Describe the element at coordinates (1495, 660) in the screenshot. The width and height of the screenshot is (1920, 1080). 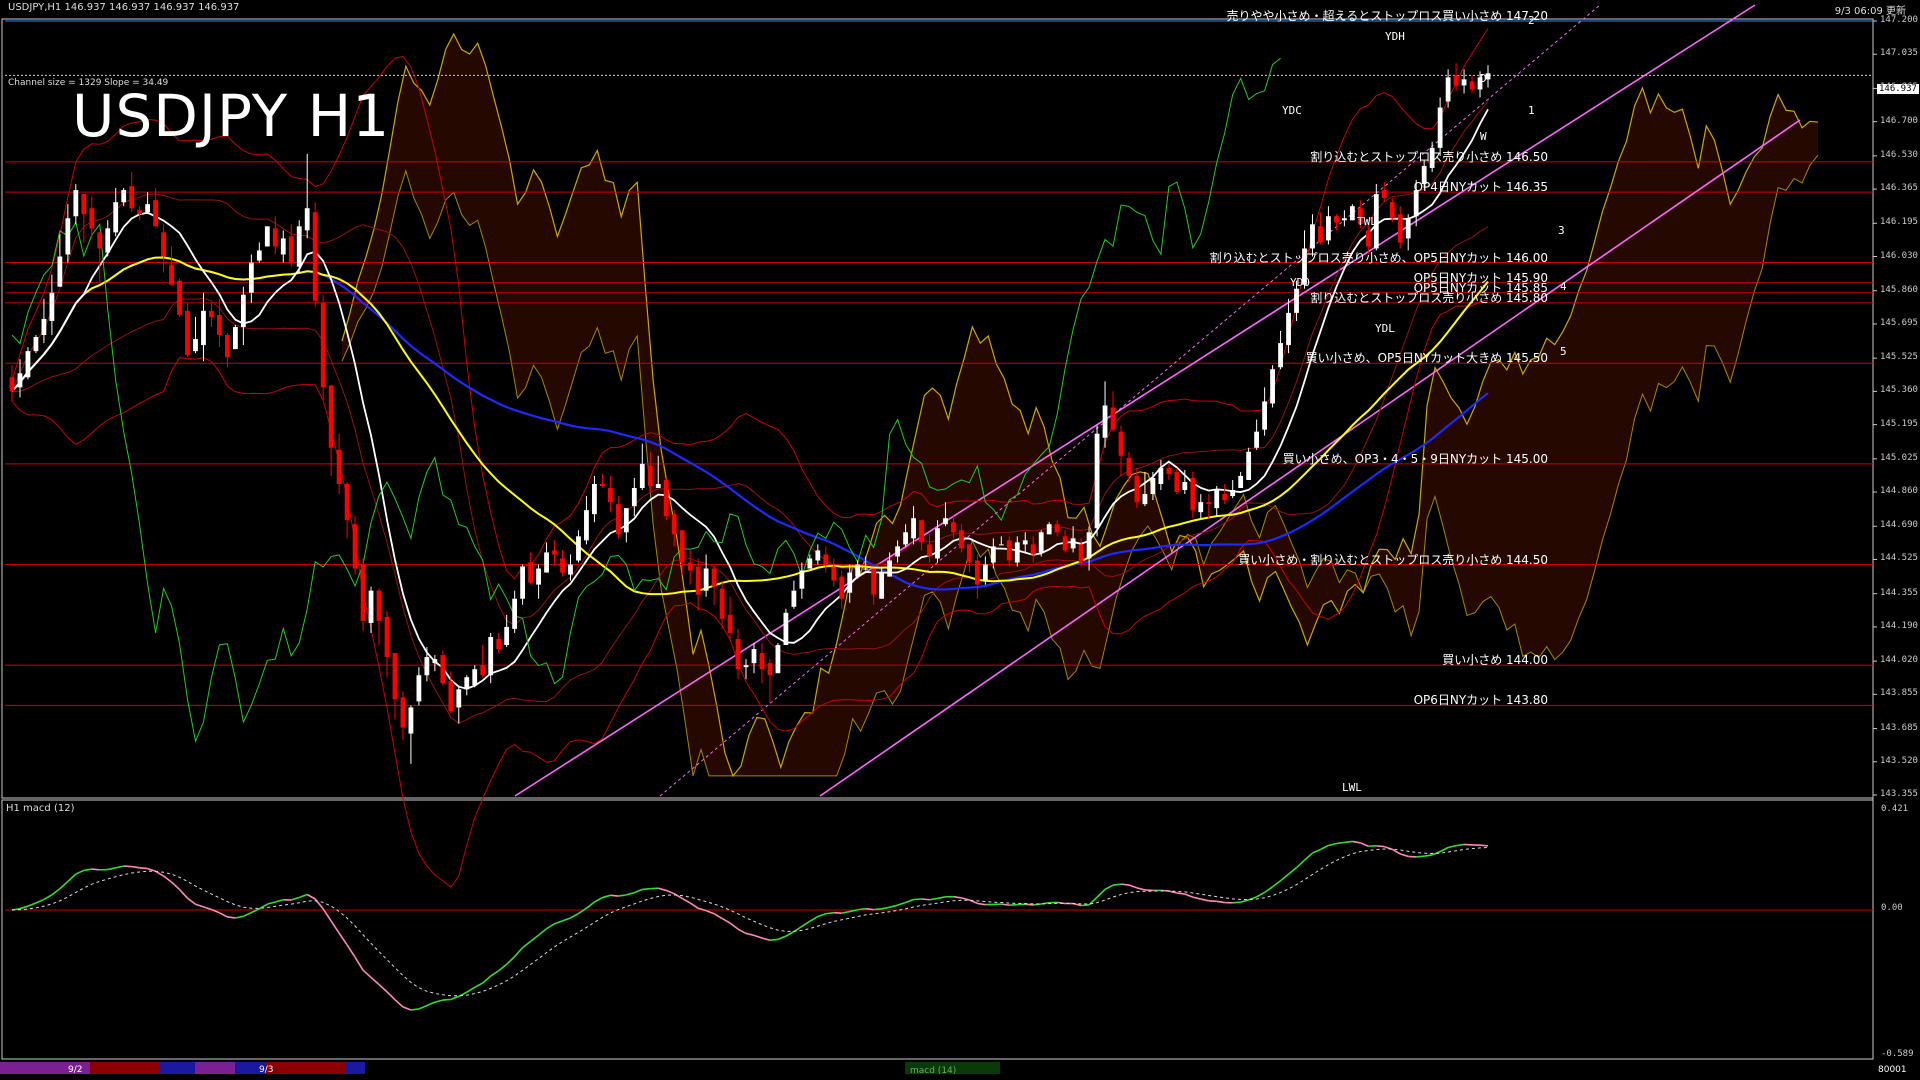
I see `level-label-10: 買い小さめ 144.00` at that location.